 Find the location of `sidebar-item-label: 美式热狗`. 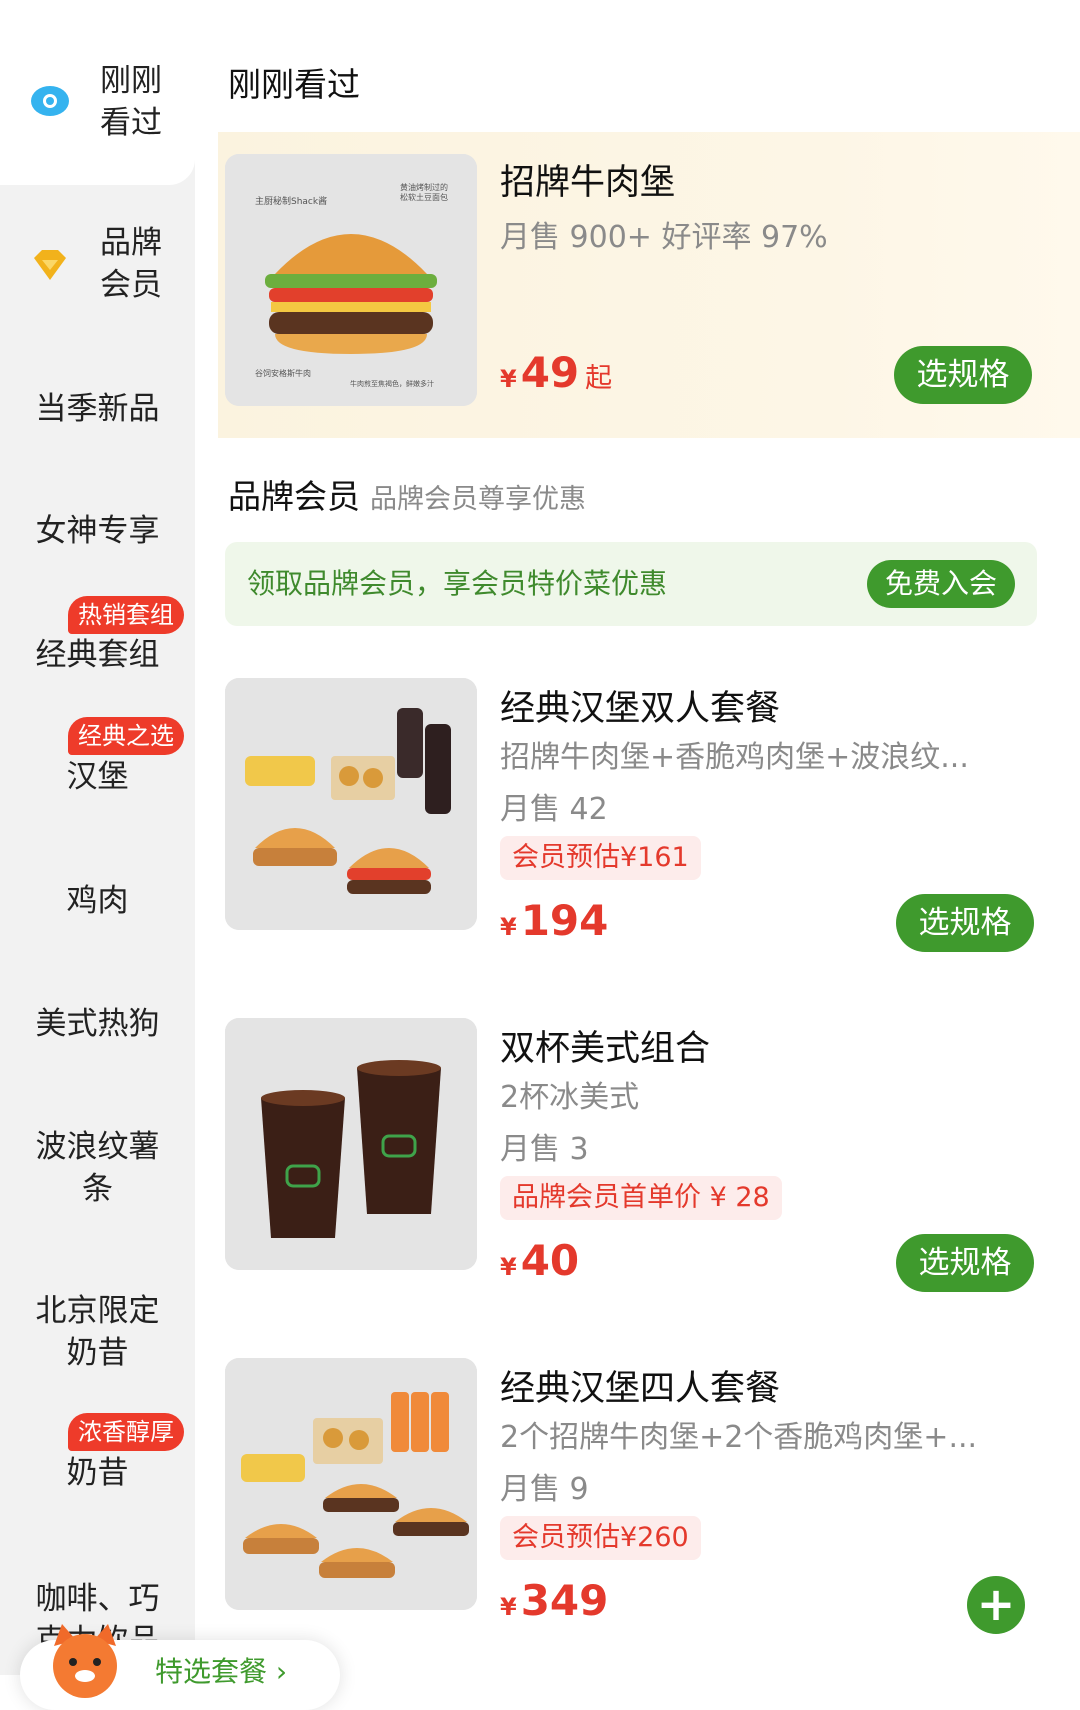

sidebar-item-label: 美式热狗 is located at coordinates (97, 1024).